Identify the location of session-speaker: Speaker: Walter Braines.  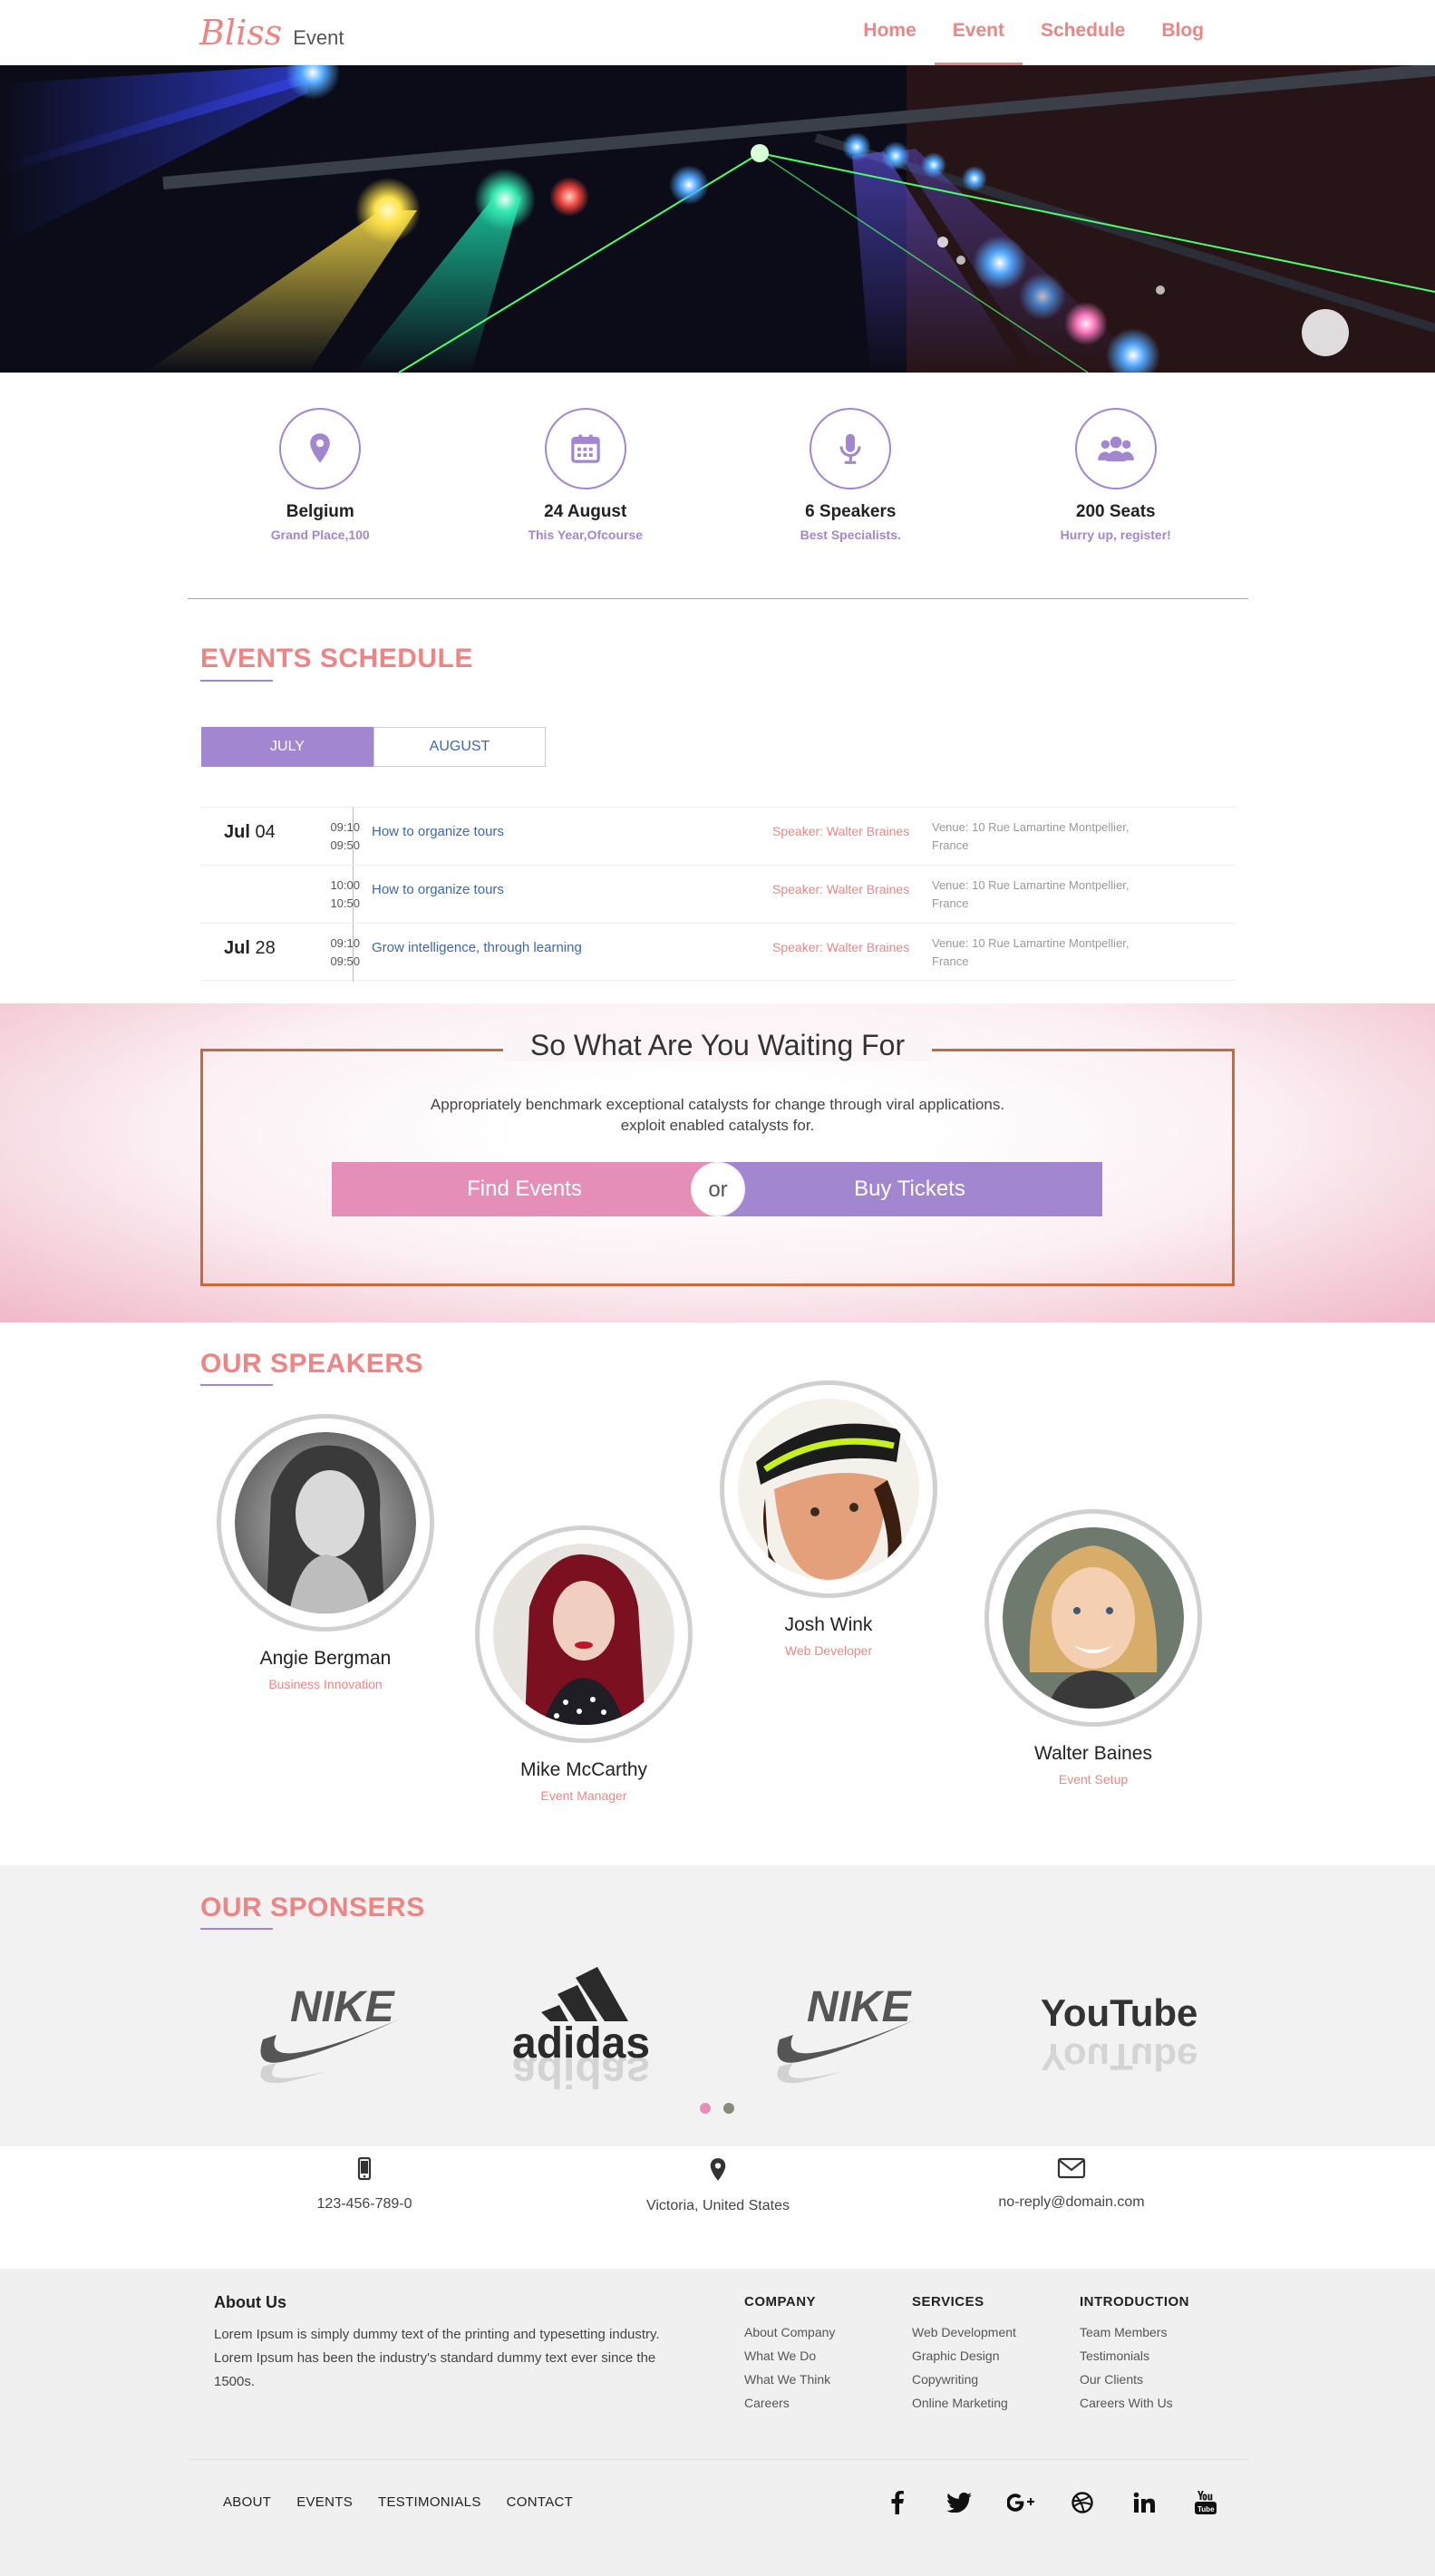
(841, 831).